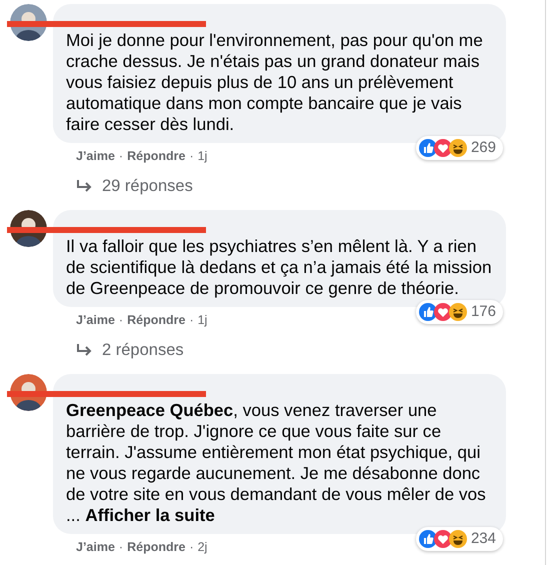  What do you see at coordinates (203, 547) in the screenshot?
I see `timestamp: 2j` at bounding box center [203, 547].